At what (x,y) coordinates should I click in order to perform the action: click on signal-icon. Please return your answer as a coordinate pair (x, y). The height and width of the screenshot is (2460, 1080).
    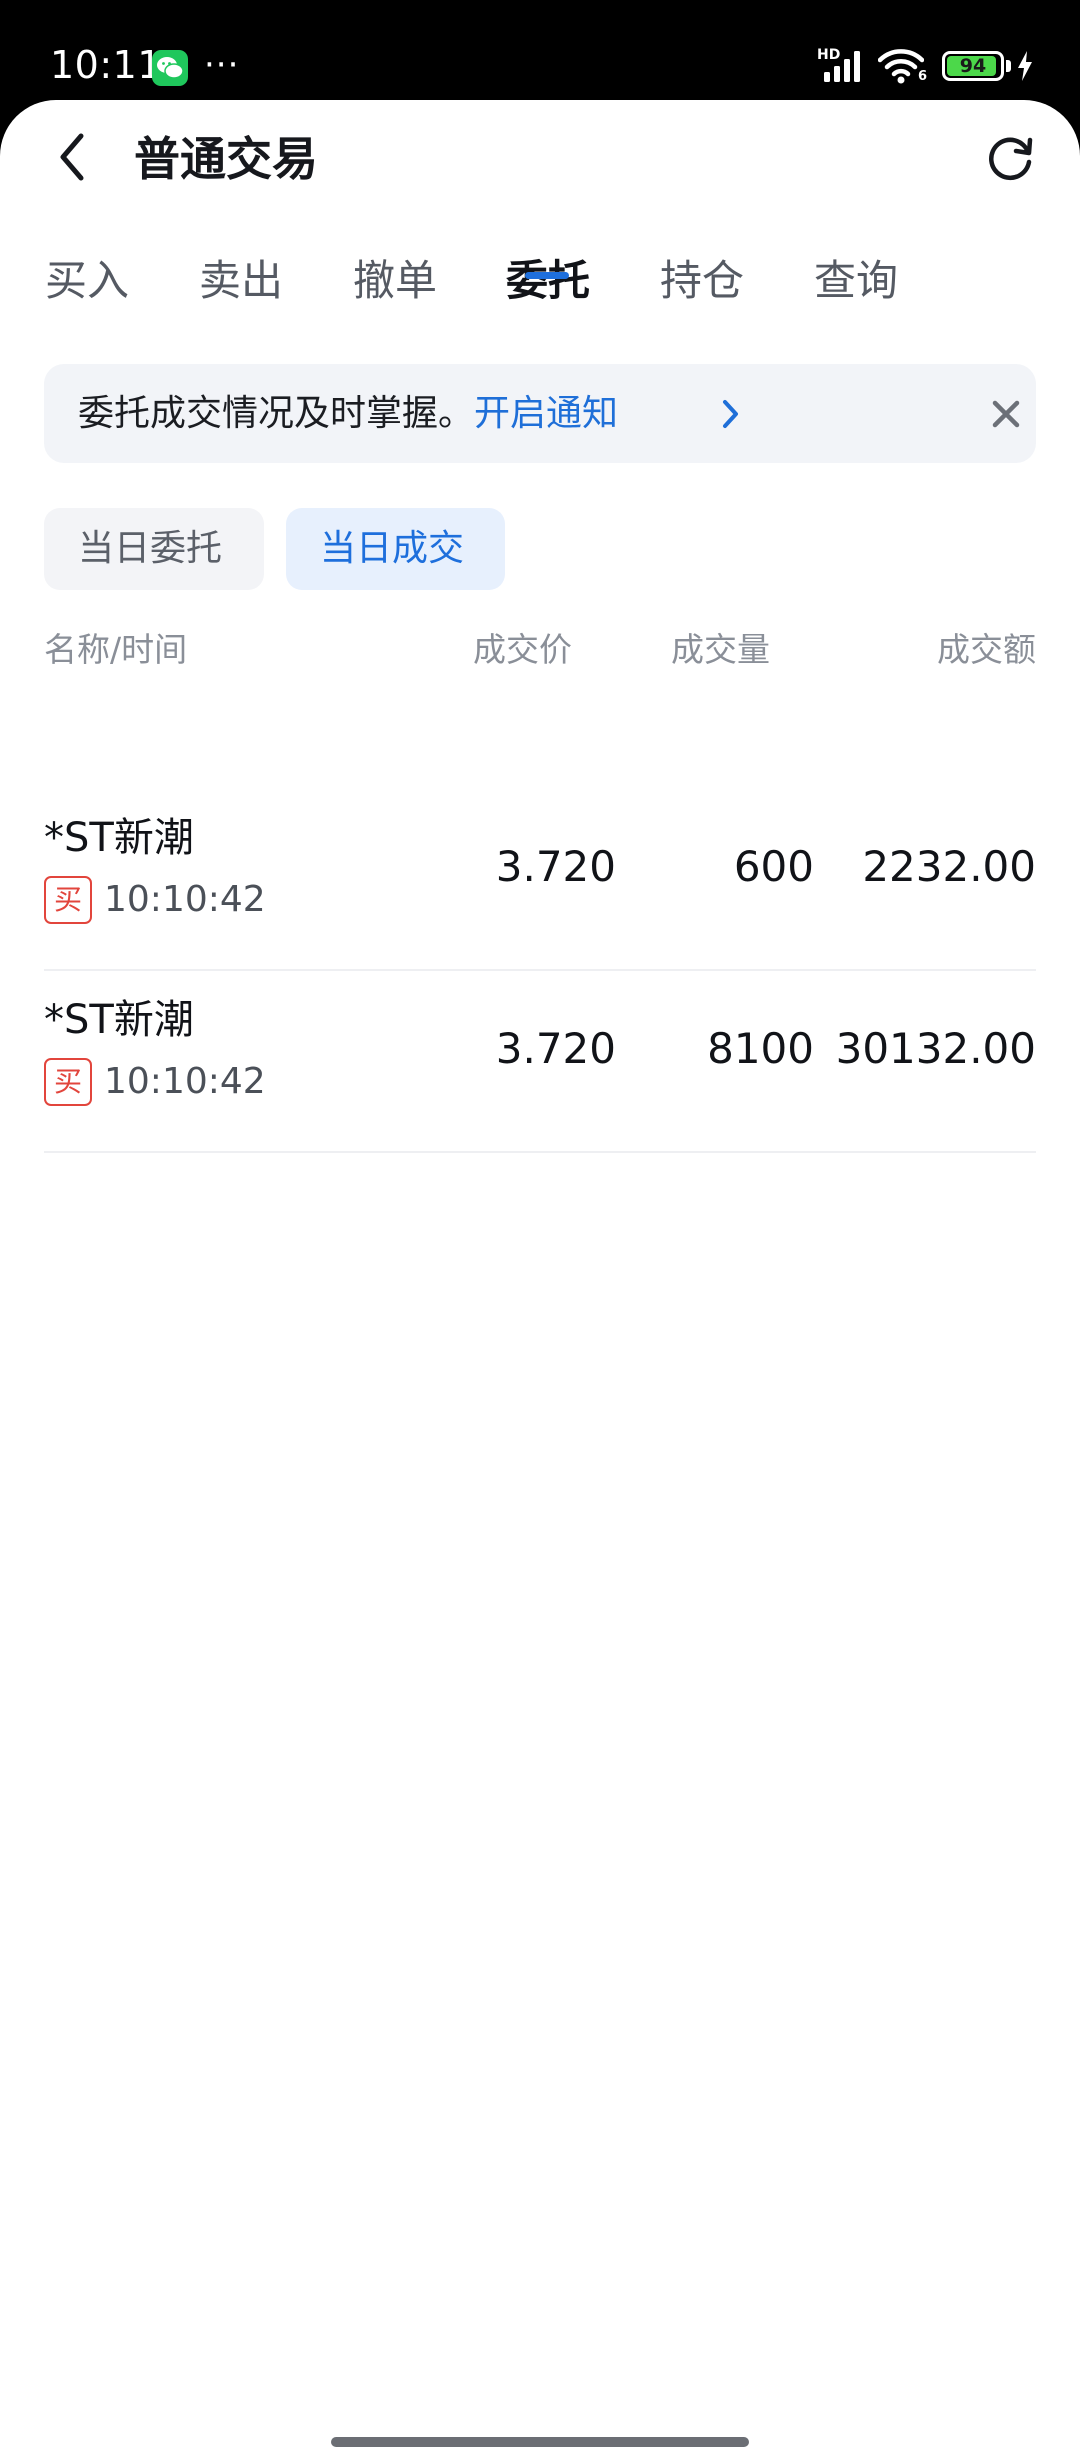
    Looking at the image, I should click on (842, 66).